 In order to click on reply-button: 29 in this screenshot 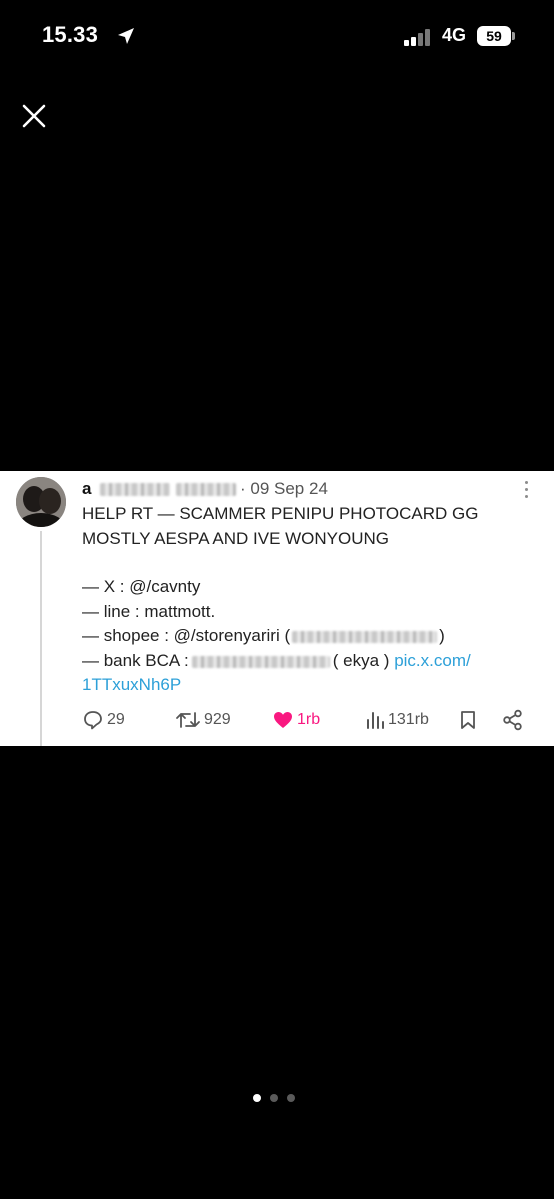, I will do `click(103, 720)`.